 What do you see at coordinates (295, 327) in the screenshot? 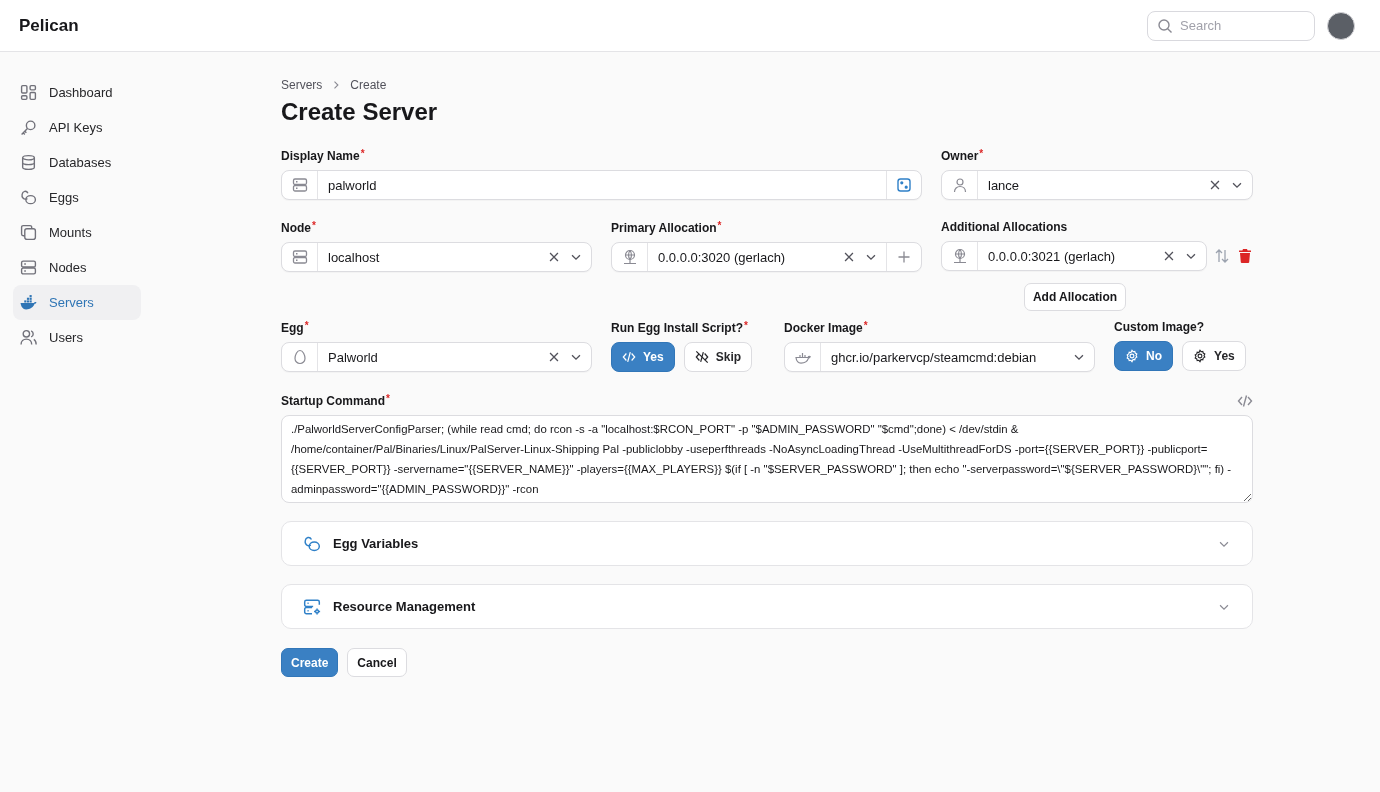
I see `field-label: Egg$^{*}$` at bounding box center [295, 327].